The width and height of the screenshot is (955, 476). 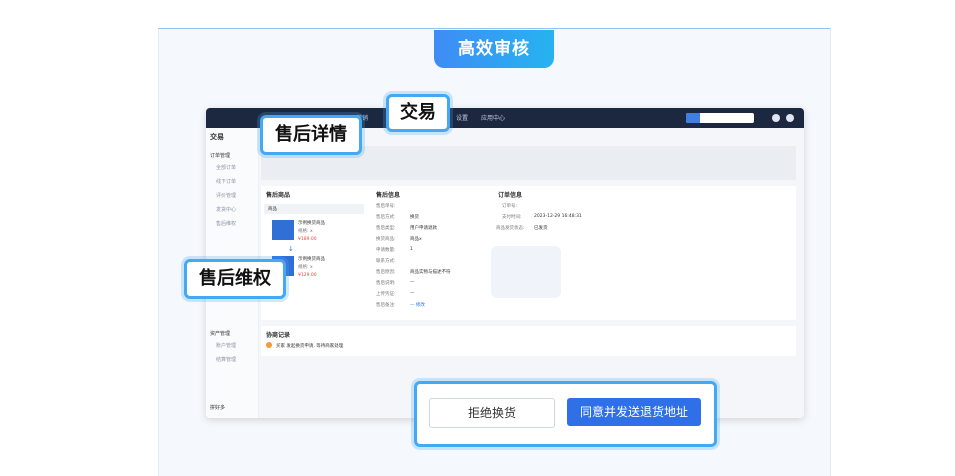 I want to click on avatar, so click(x=790, y=118).